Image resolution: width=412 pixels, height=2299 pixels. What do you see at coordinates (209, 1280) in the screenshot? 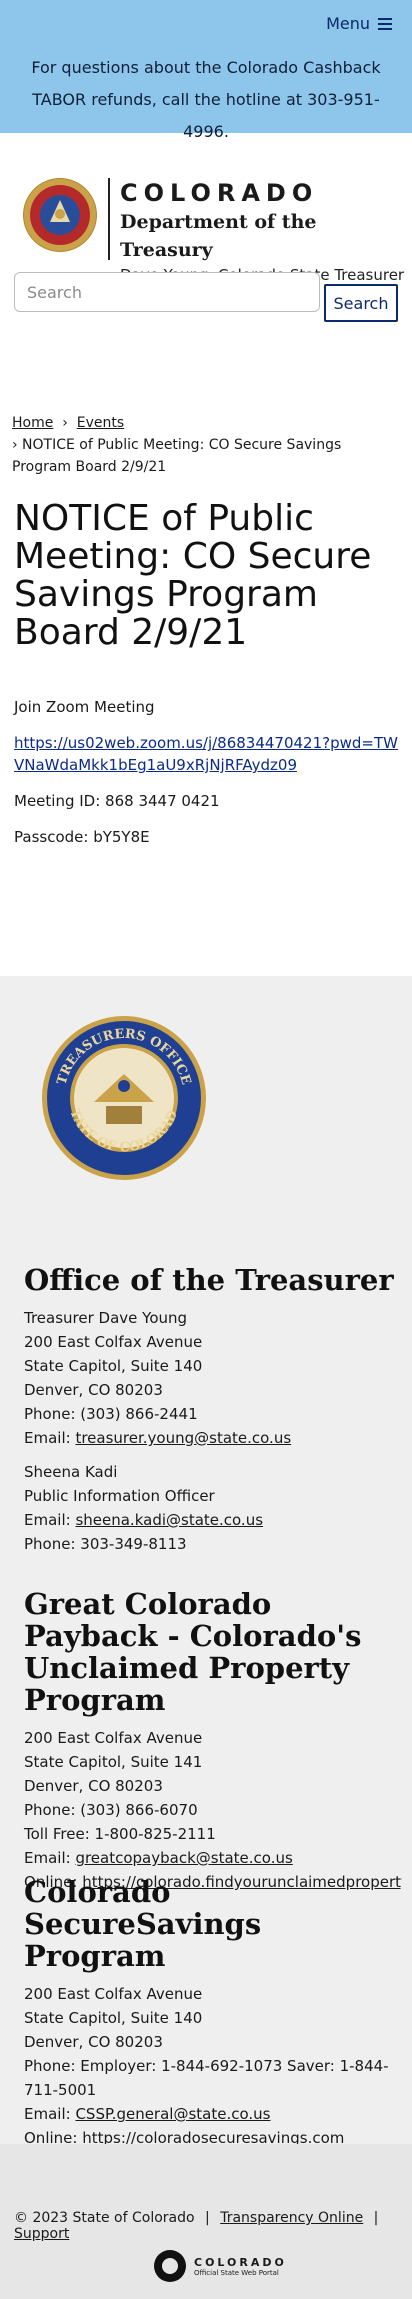
I see `treasurer-heading: Office of the Treasurer` at bounding box center [209, 1280].